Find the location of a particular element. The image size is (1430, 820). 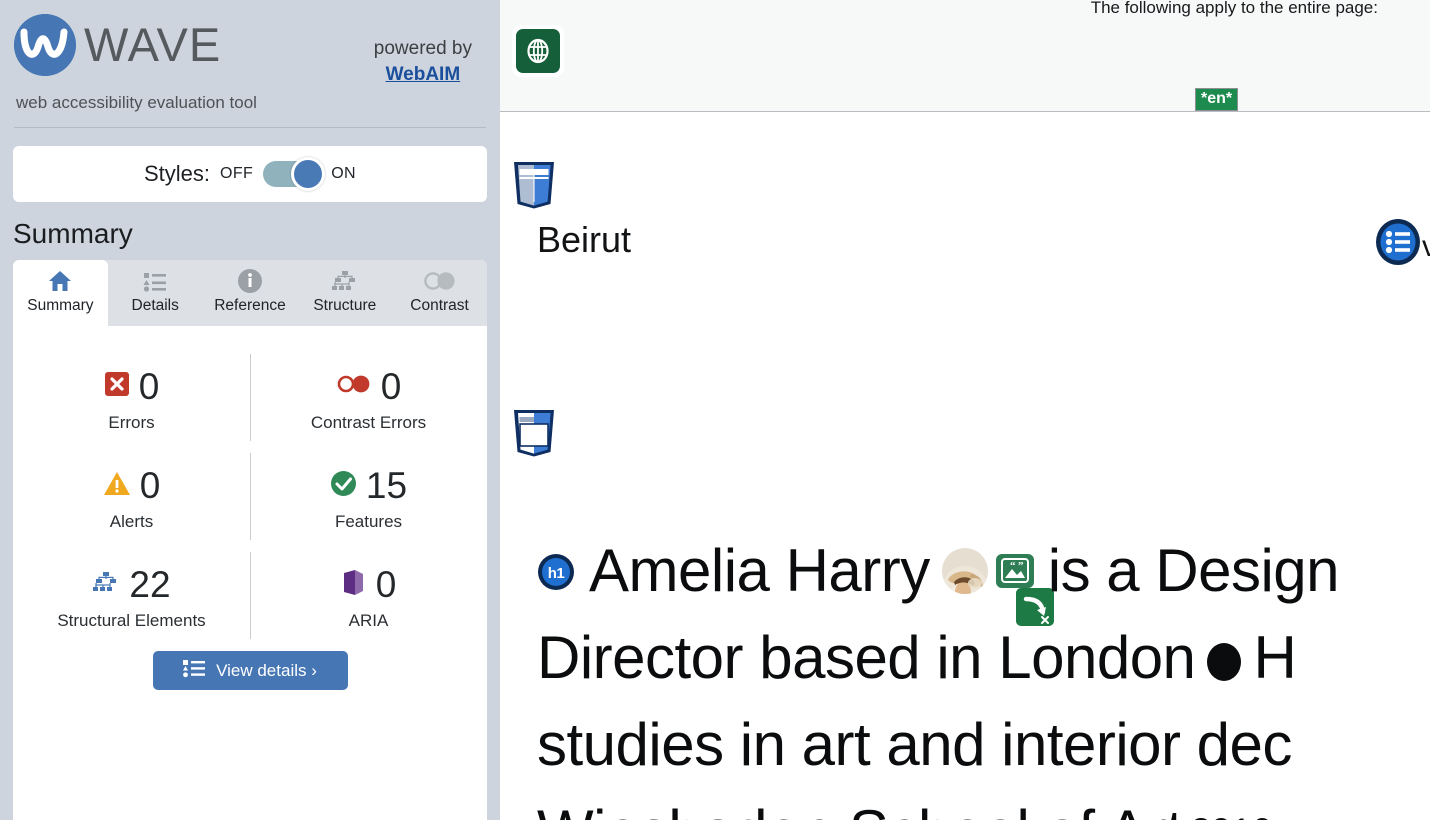

tab-reference: Reference is located at coordinates (250, 293).